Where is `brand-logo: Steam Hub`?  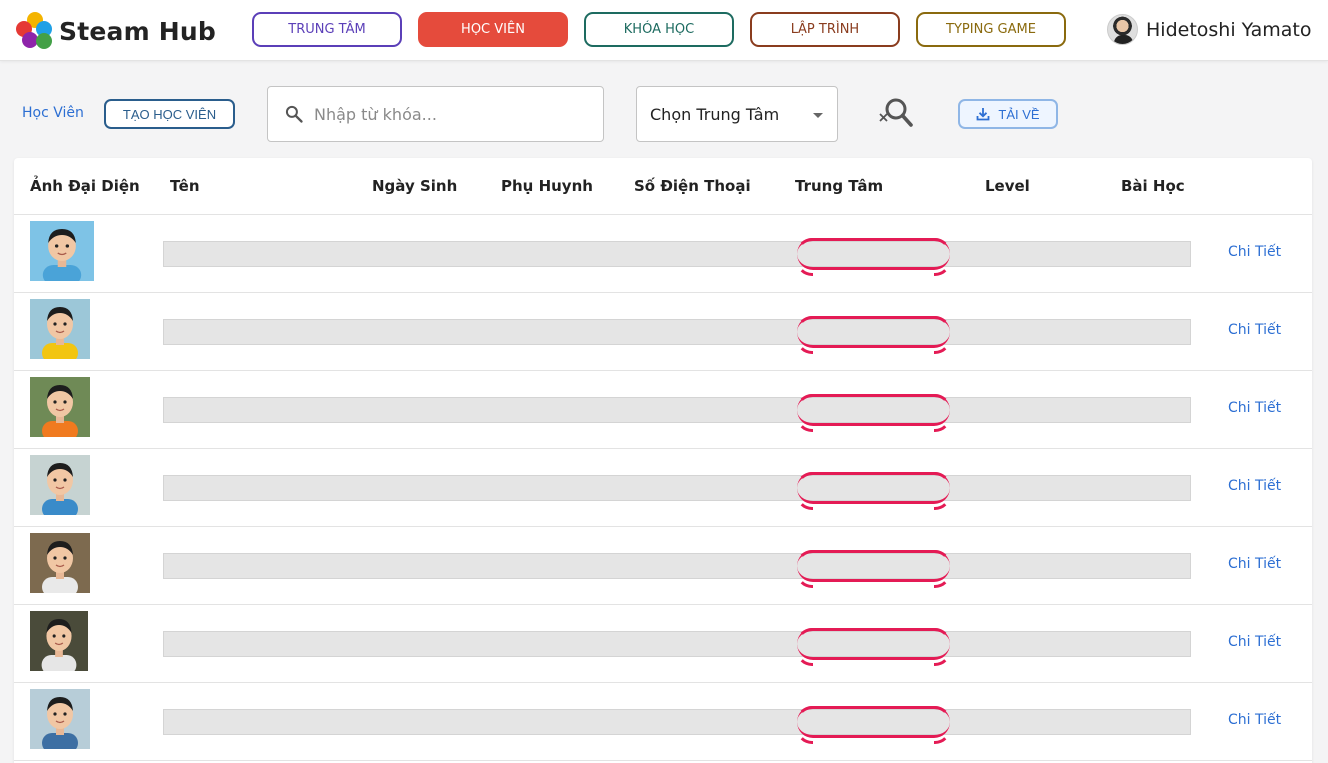
brand-logo: Steam Hub is located at coordinates (116, 31).